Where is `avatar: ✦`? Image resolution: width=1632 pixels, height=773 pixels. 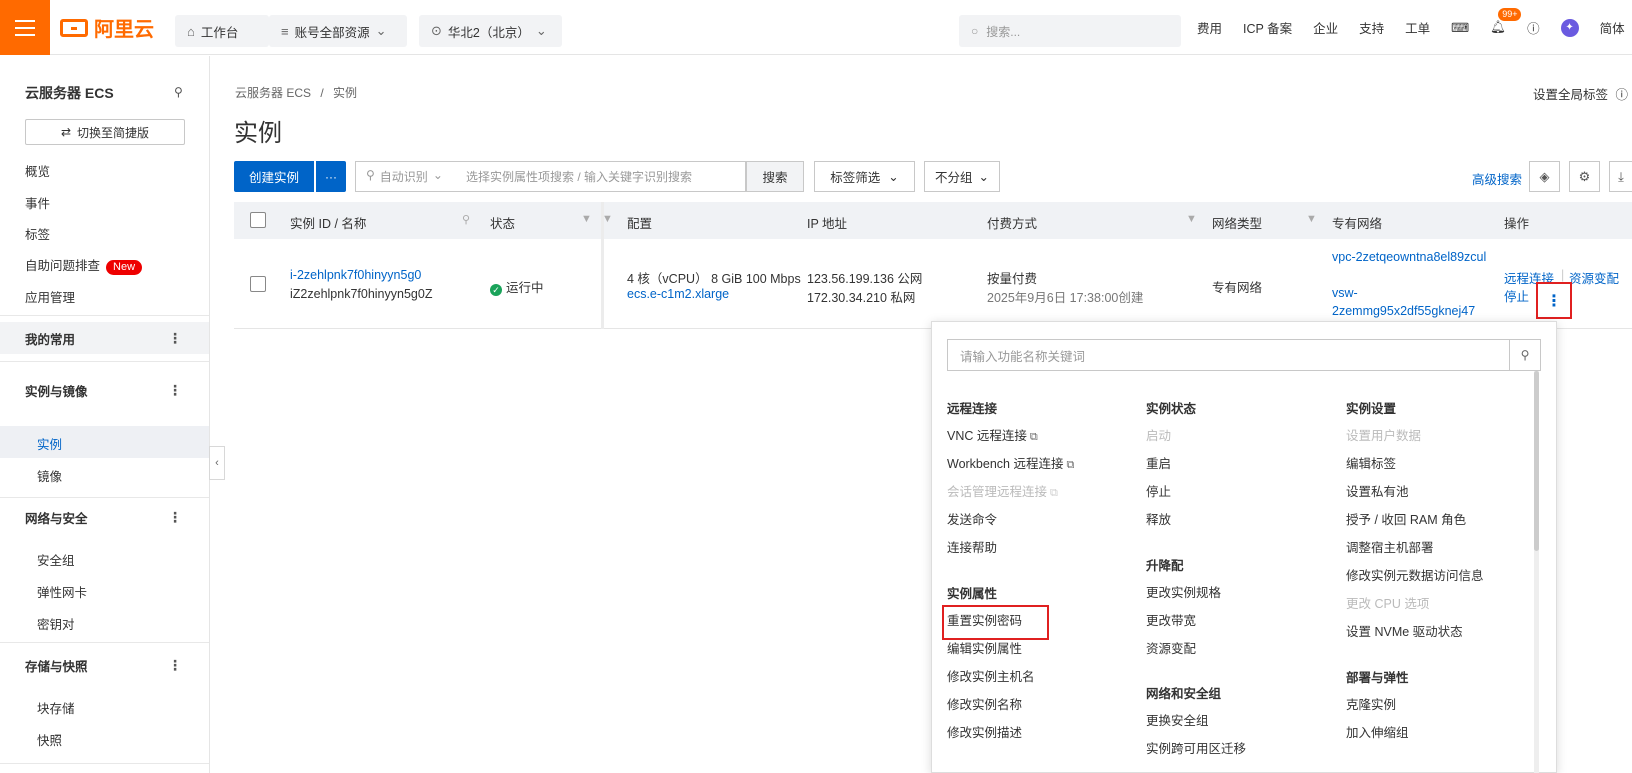 avatar: ✦ is located at coordinates (1569, 27).